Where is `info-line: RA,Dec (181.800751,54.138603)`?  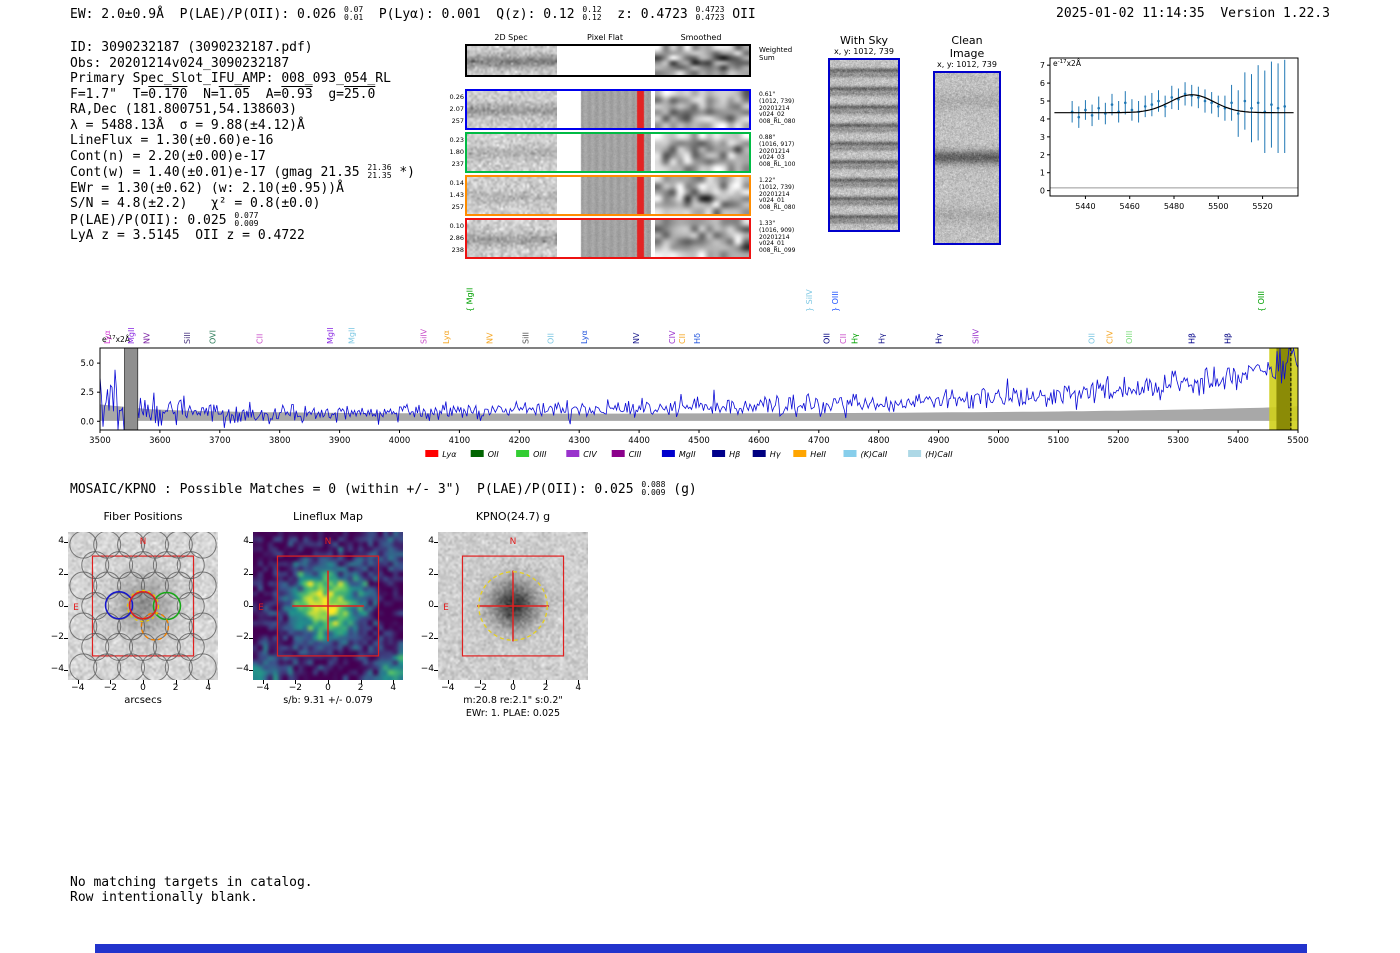 info-line: RA,Dec (181.800751,54.138603) is located at coordinates (183, 109).